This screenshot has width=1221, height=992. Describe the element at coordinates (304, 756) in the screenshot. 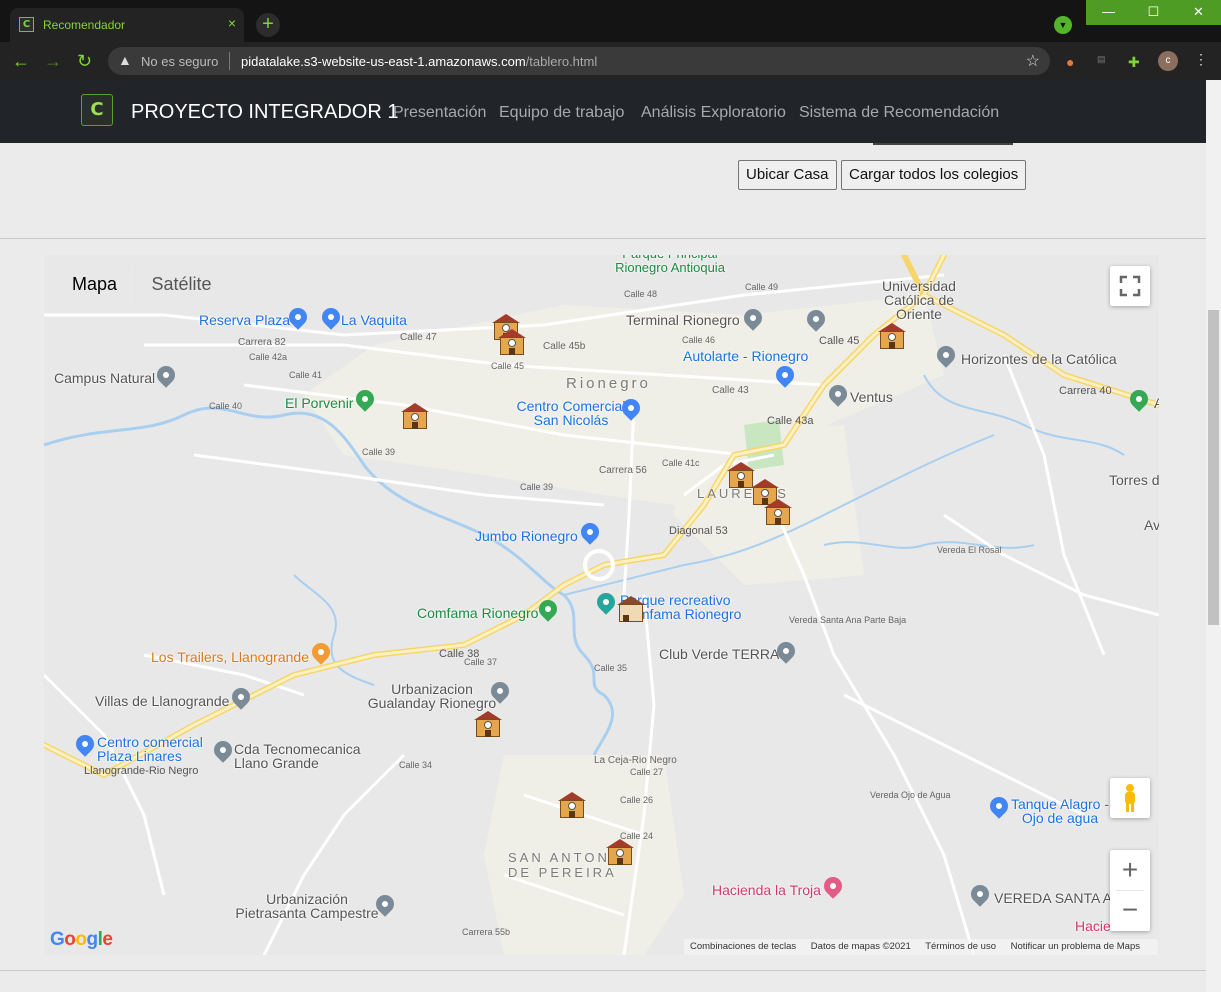

I see `poi-cda-tecnomecanica: Cda Tecnomecanica Llano Grande` at that location.